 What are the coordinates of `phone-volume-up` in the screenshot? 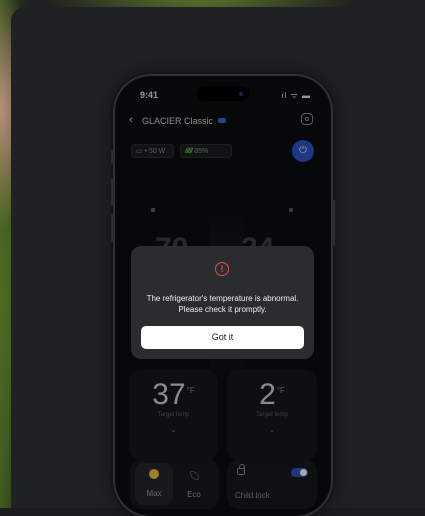 It's located at (112, 192).